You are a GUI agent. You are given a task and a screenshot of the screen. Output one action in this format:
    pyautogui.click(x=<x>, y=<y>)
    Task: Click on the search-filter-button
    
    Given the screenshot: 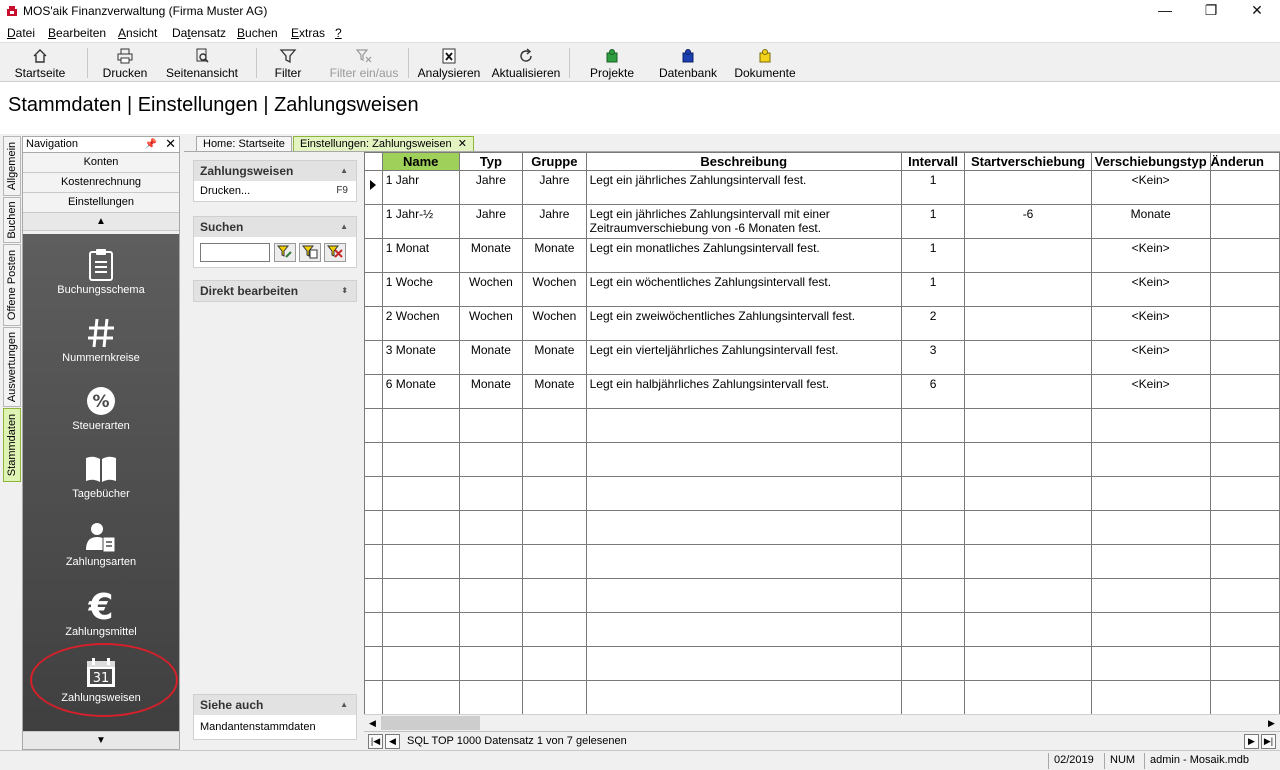 What is the action you would take?
    pyautogui.click(x=285, y=252)
    